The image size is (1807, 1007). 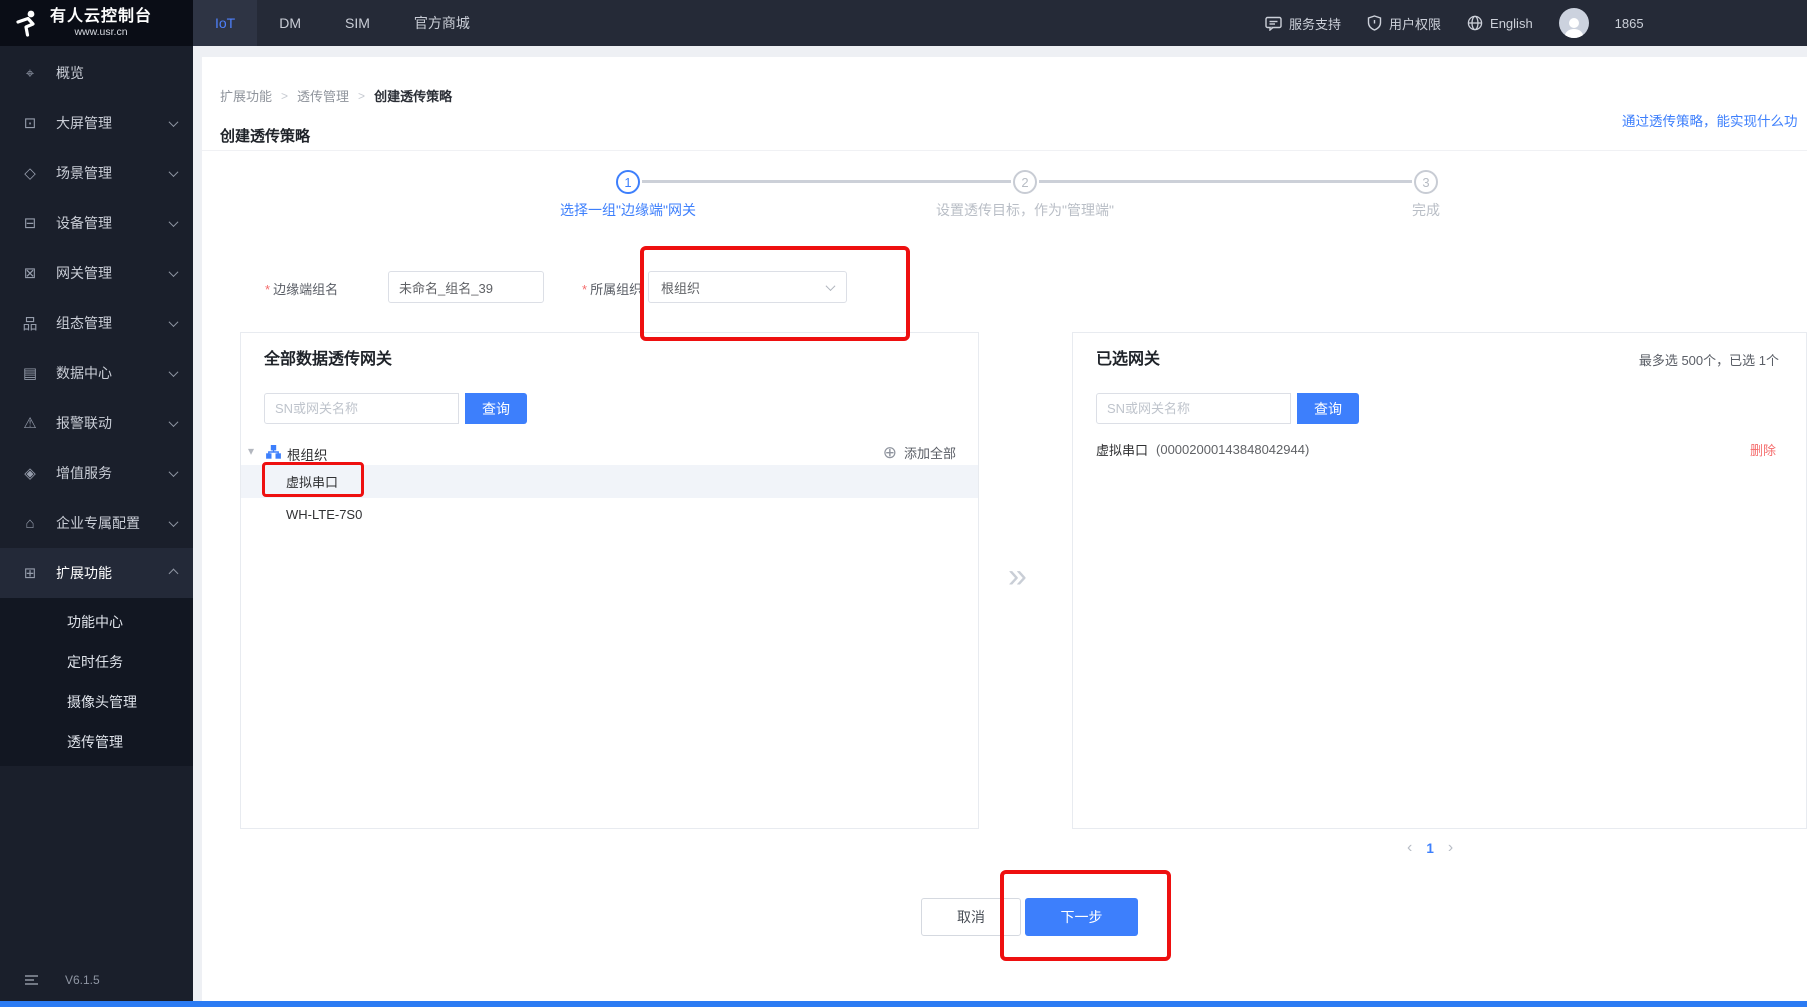 What do you see at coordinates (1374, 23) in the screenshot?
I see `shield-icon` at bounding box center [1374, 23].